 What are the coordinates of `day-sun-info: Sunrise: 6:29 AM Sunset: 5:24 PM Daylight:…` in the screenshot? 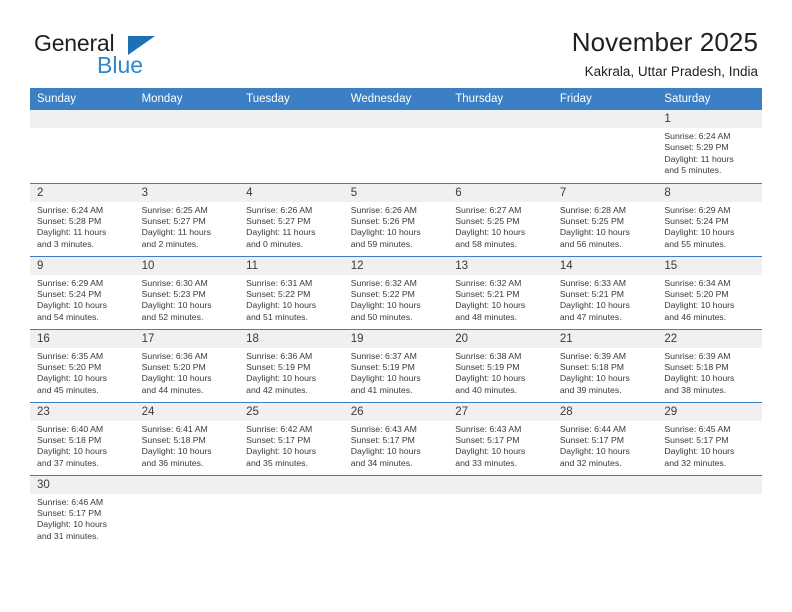 It's located at (709, 226).